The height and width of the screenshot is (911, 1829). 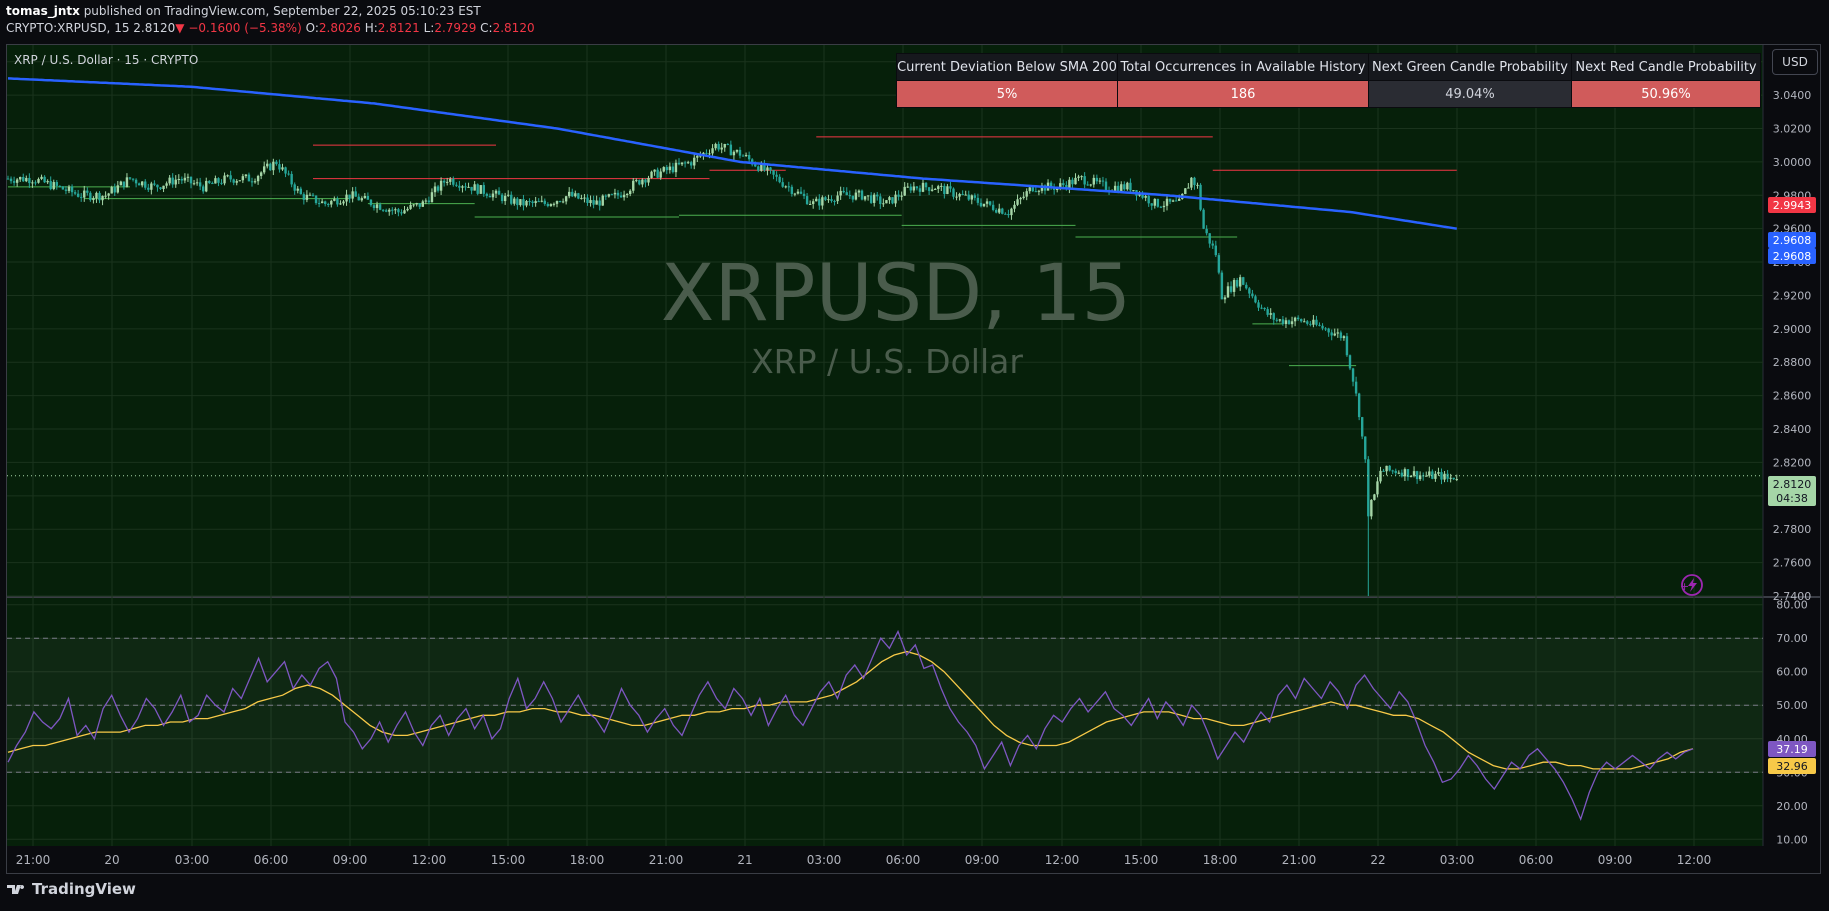 I want to click on tradingview-logo: TradingView, so click(x=71, y=889).